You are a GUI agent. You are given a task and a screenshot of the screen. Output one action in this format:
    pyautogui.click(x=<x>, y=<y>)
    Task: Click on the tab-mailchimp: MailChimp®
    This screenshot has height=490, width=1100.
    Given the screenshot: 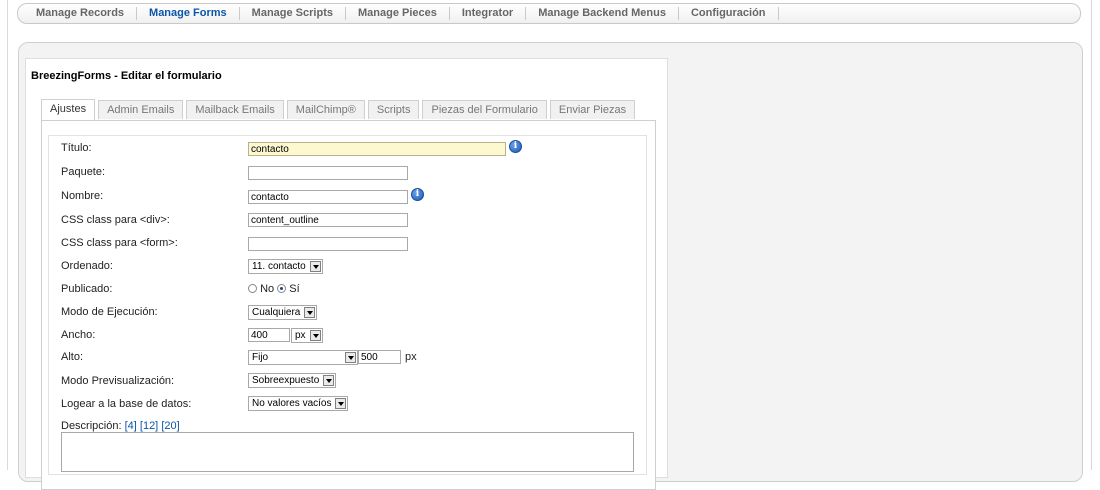 What is the action you would take?
    pyautogui.click(x=325, y=109)
    